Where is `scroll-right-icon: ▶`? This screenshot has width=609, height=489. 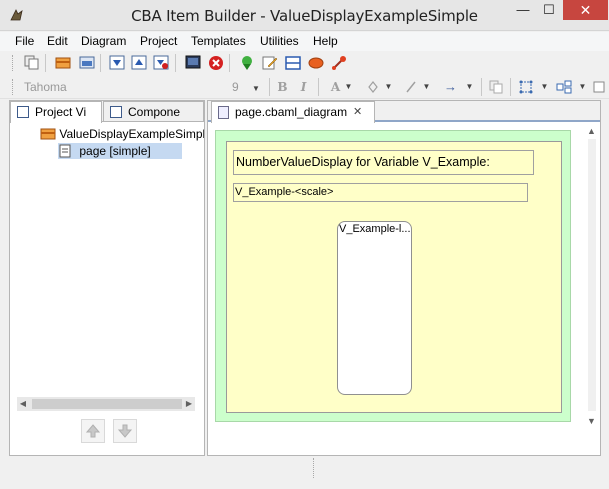
scroll-right-icon: ▶ is located at coordinates (189, 404).